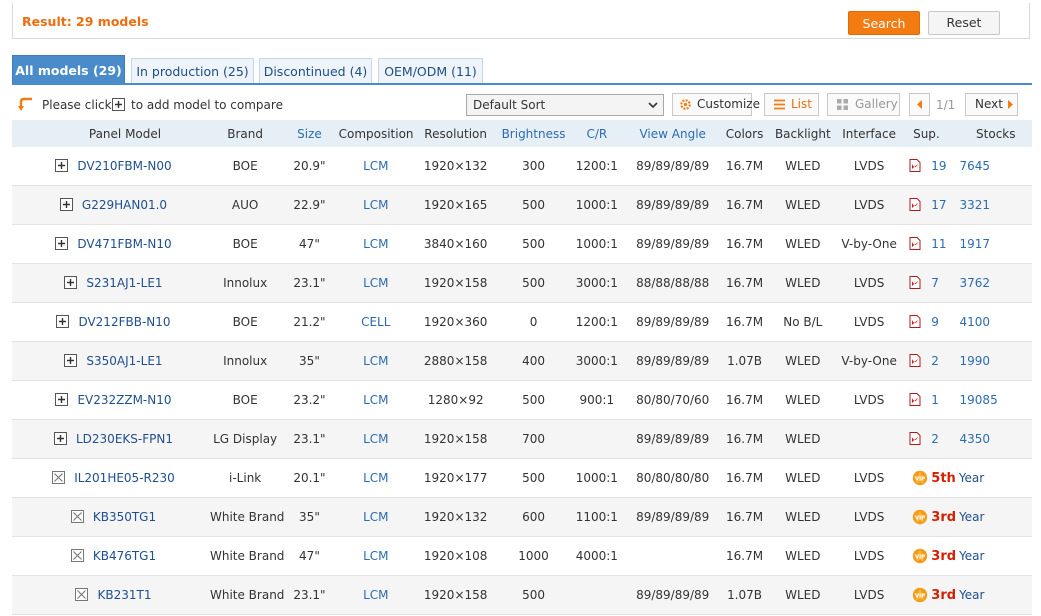  I want to click on column-header-suppliers: Sup., so click(926, 133).